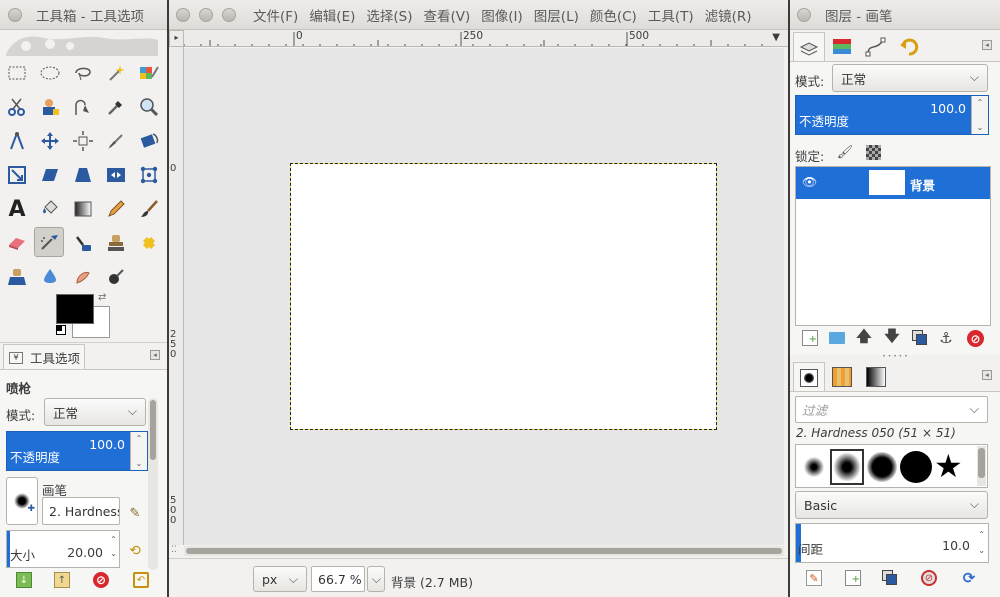 This screenshot has width=1000, height=597. I want to click on delete-options-icon: ⊘, so click(101, 580).